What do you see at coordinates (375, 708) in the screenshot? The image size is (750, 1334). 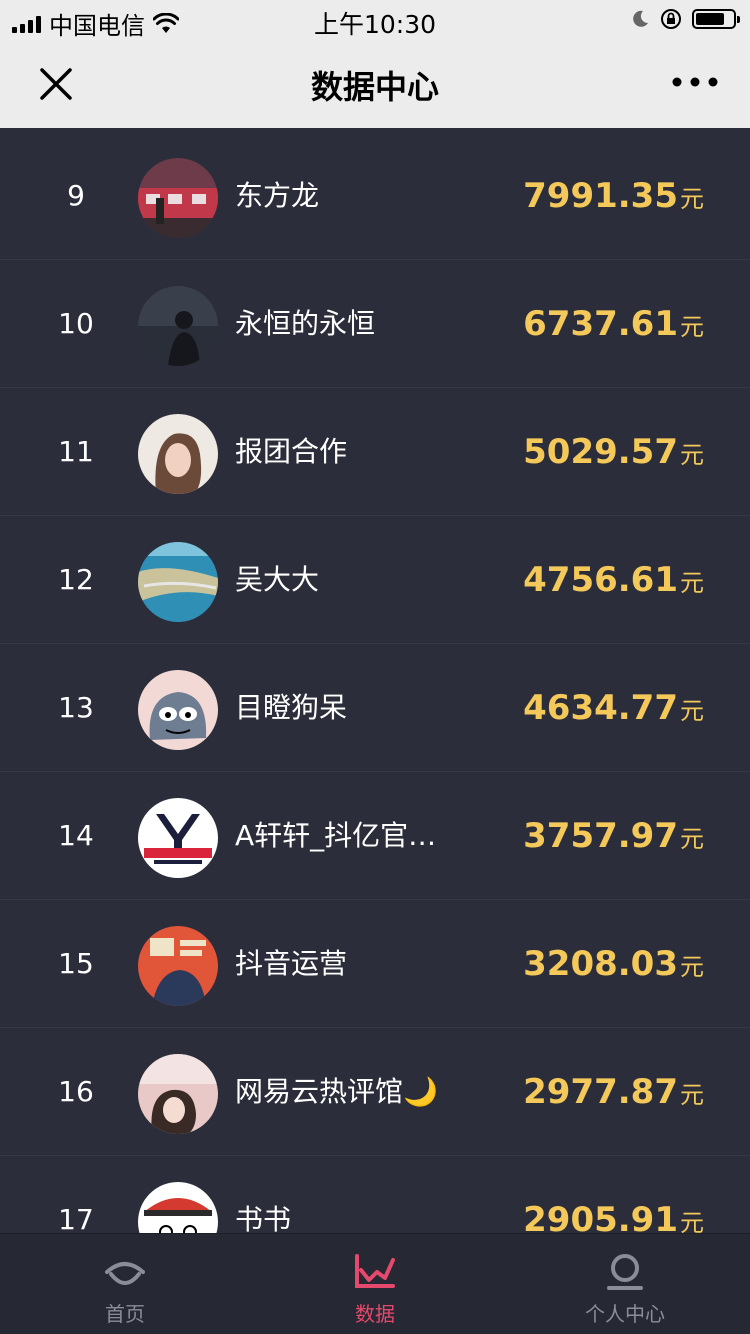 I see `list-item: 13 目瞪狗呆 4634.77元` at bounding box center [375, 708].